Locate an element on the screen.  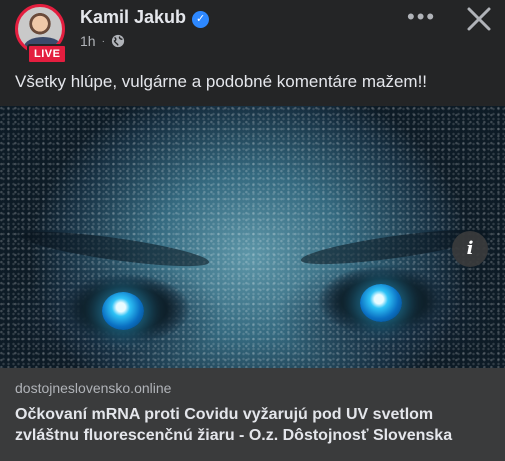
glowing-eye-left is located at coordinates (125, 309).